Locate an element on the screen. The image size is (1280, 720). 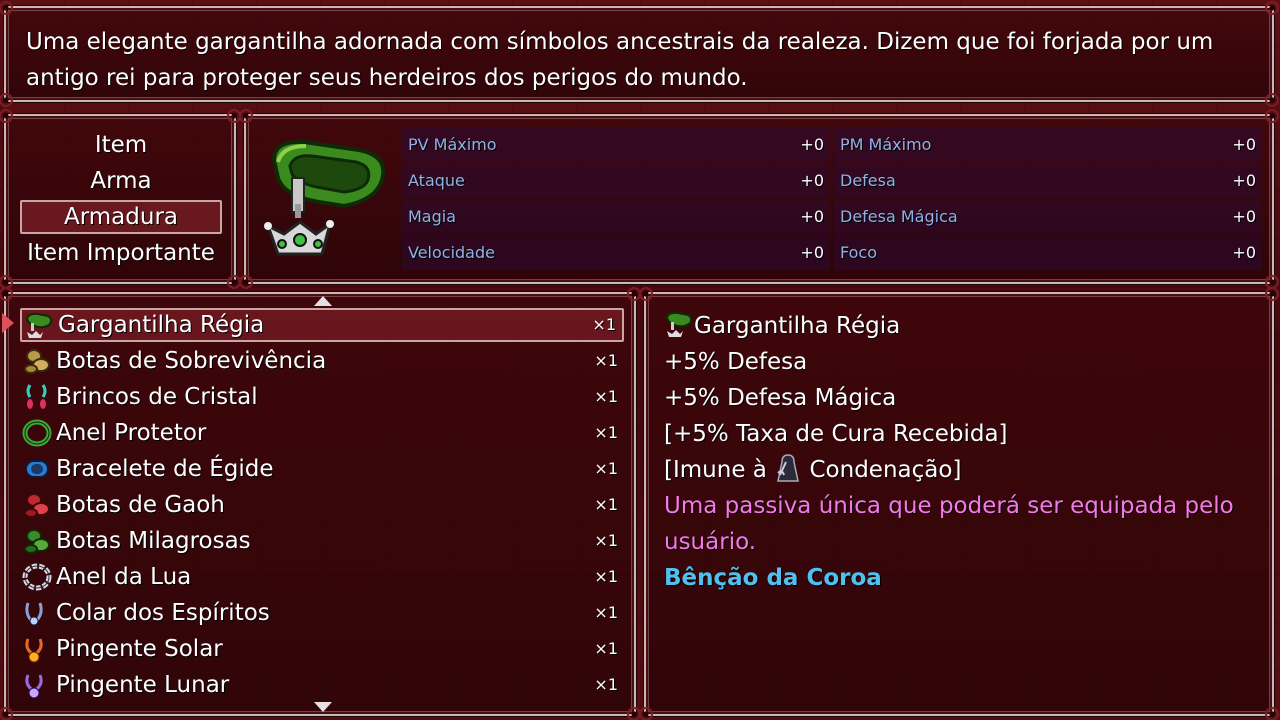
stat-label: Foco is located at coordinates (859, 252).